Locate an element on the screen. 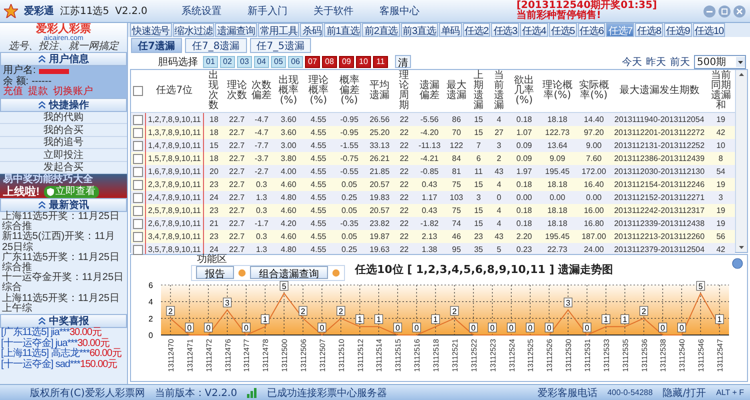  maximize-icon is located at coordinates (724, 11).